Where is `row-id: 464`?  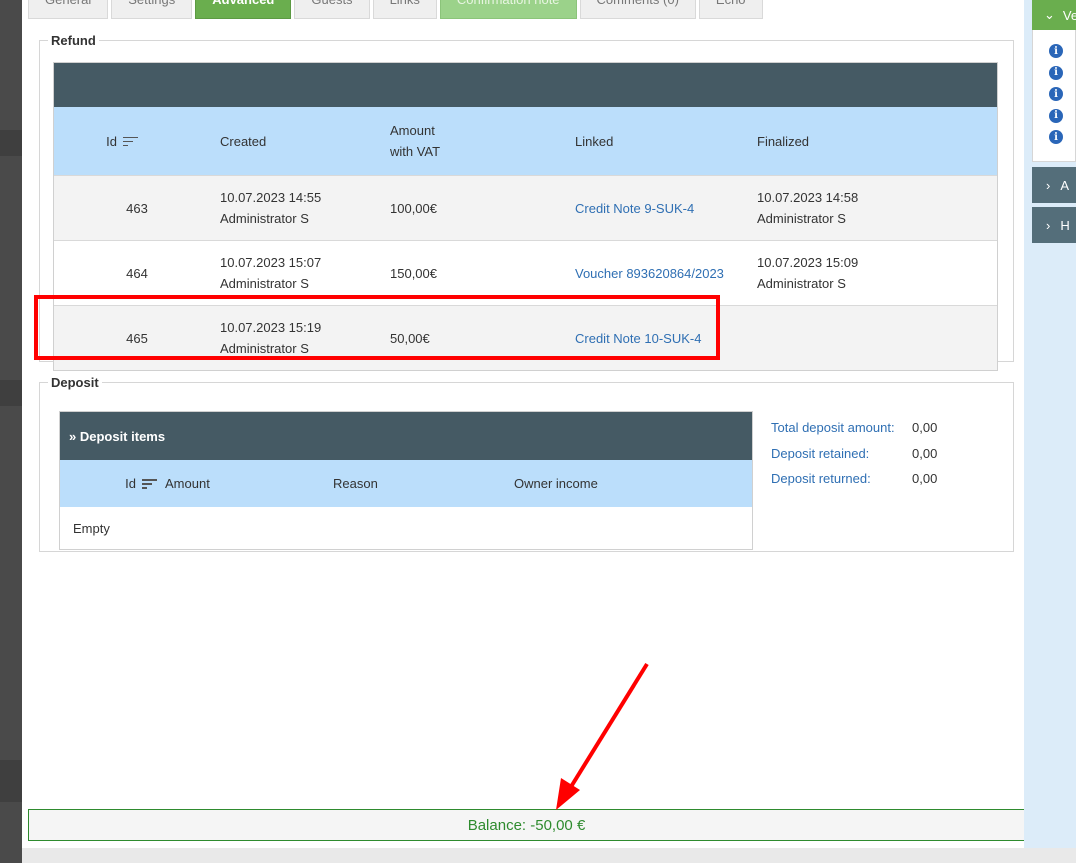 row-id: 464 is located at coordinates (137, 273).